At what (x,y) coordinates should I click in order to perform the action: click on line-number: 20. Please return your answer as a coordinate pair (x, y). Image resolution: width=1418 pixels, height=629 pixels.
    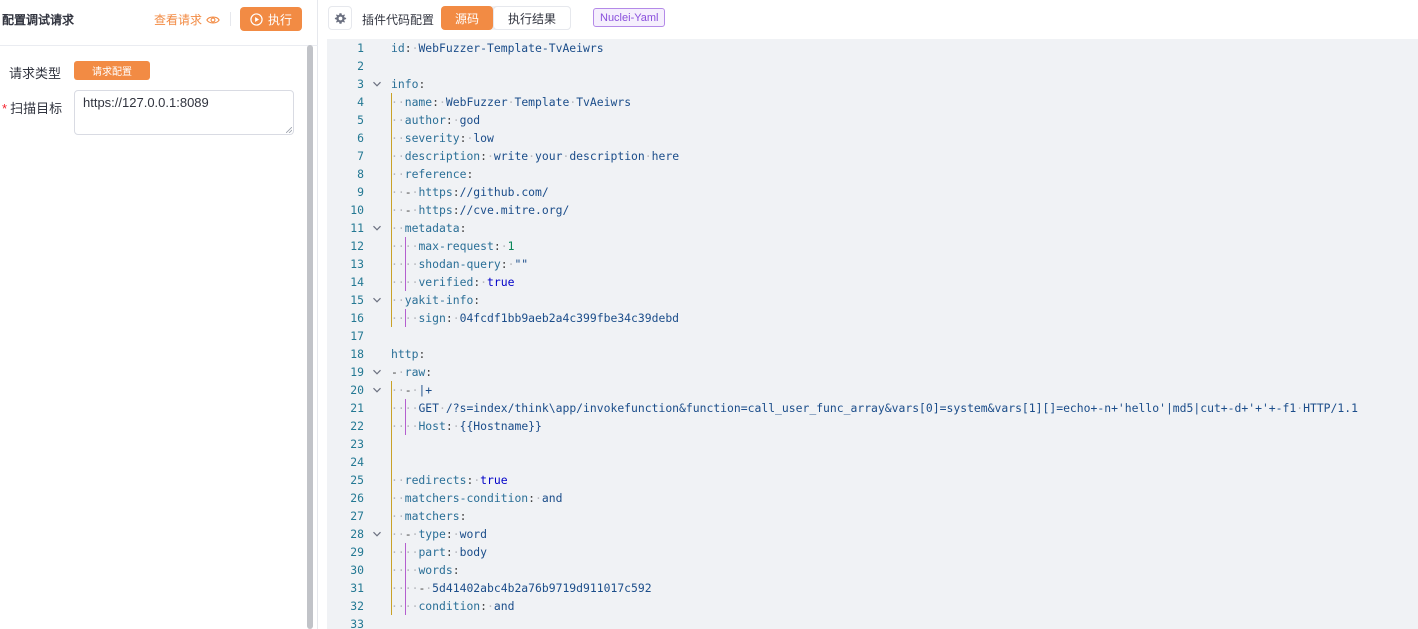
    Looking at the image, I should click on (357, 390).